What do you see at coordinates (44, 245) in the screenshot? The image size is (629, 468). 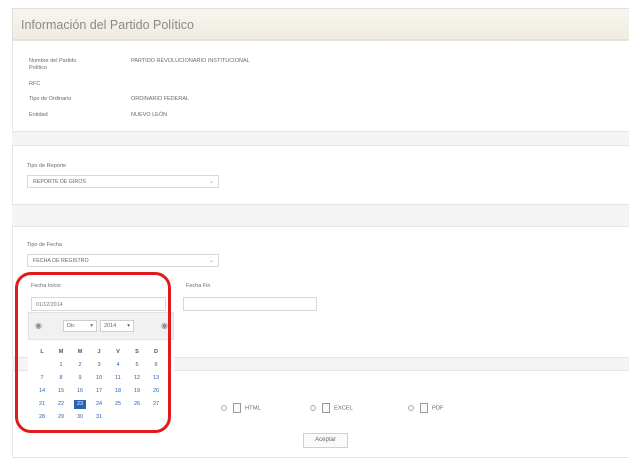 I see `date-type-label: Tipo de Fecha` at bounding box center [44, 245].